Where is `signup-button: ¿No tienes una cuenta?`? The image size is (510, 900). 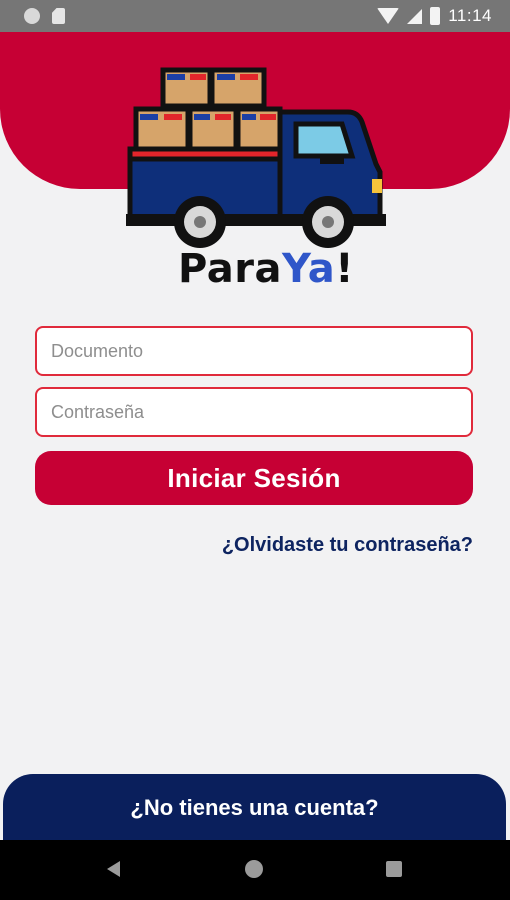 signup-button: ¿No tienes una cuenta? is located at coordinates (254, 808).